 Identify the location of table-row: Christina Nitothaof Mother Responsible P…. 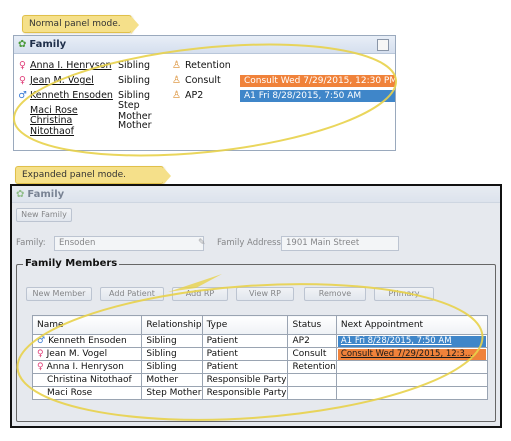
(260, 380).